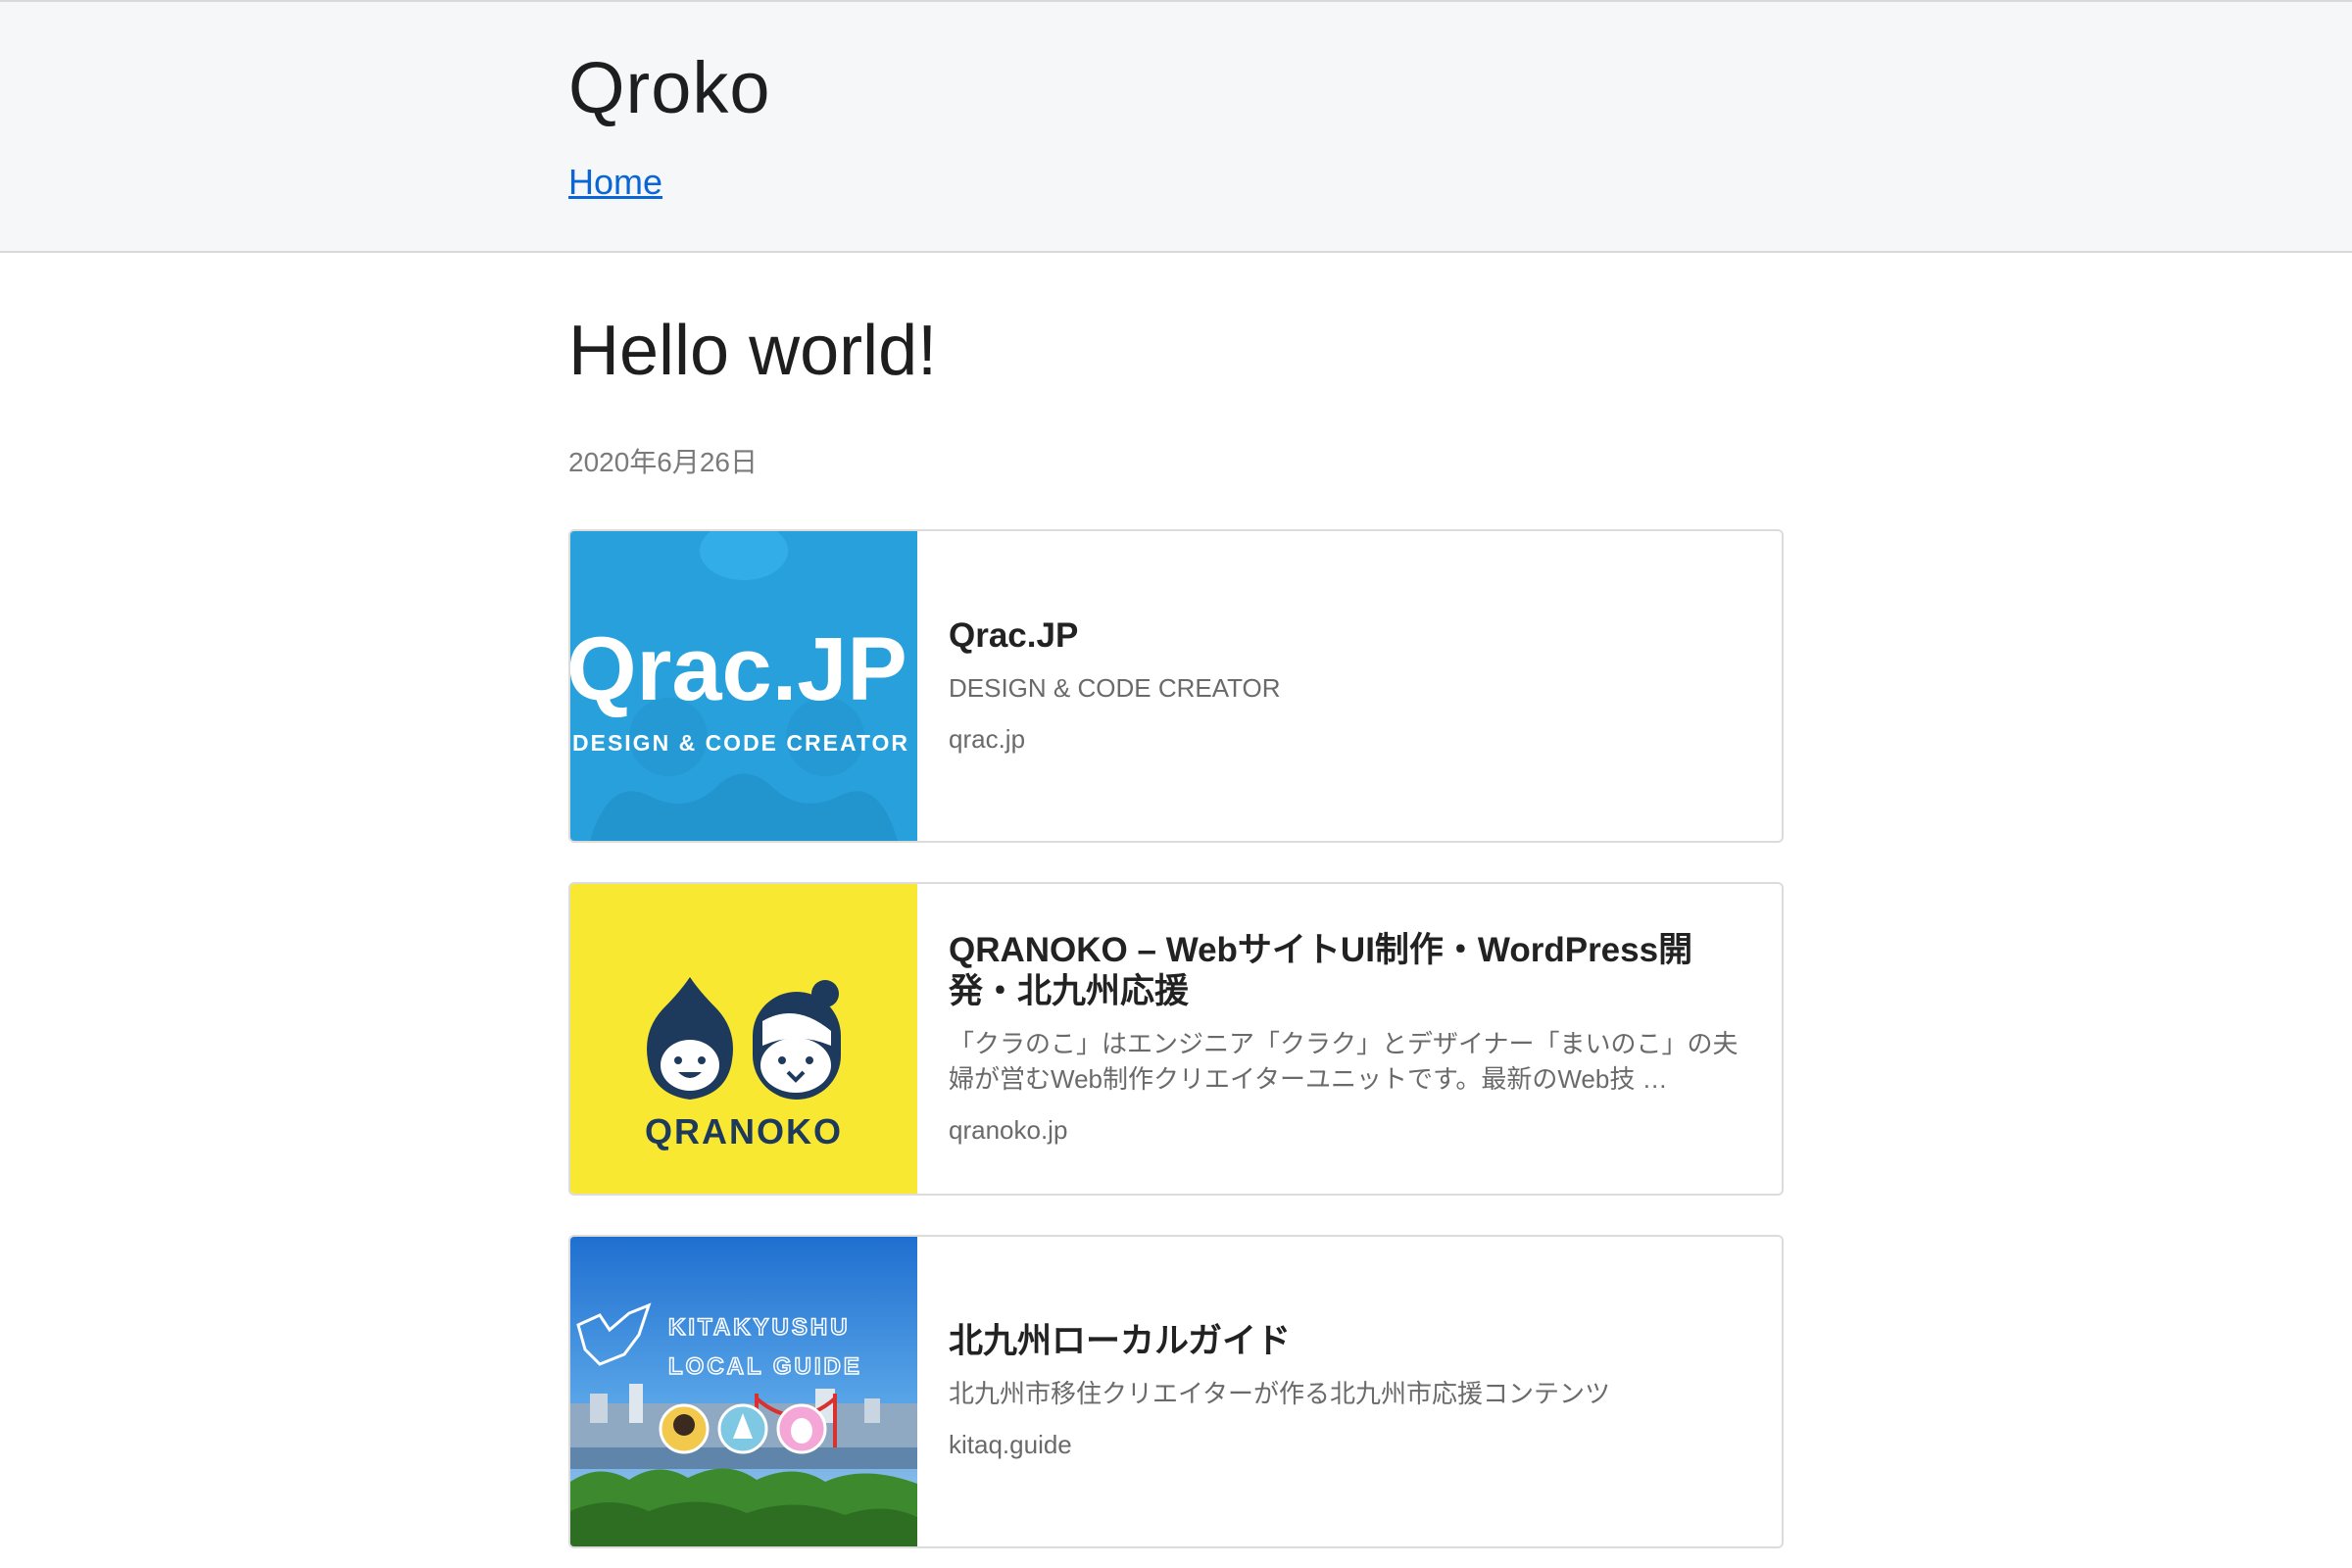 Image resolution: width=2352 pixels, height=1568 pixels. What do you see at coordinates (669, 88) in the screenshot?
I see `site-title: Qroko` at bounding box center [669, 88].